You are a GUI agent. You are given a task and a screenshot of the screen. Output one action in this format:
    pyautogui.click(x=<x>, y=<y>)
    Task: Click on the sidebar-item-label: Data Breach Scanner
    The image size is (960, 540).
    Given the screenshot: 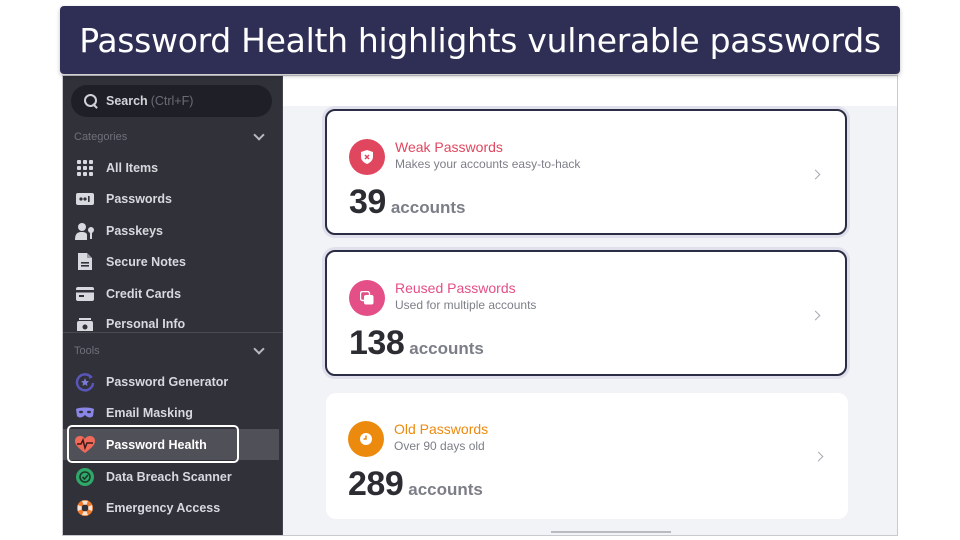 What is the action you would take?
    pyautogui.click(x=169, y=476)
    